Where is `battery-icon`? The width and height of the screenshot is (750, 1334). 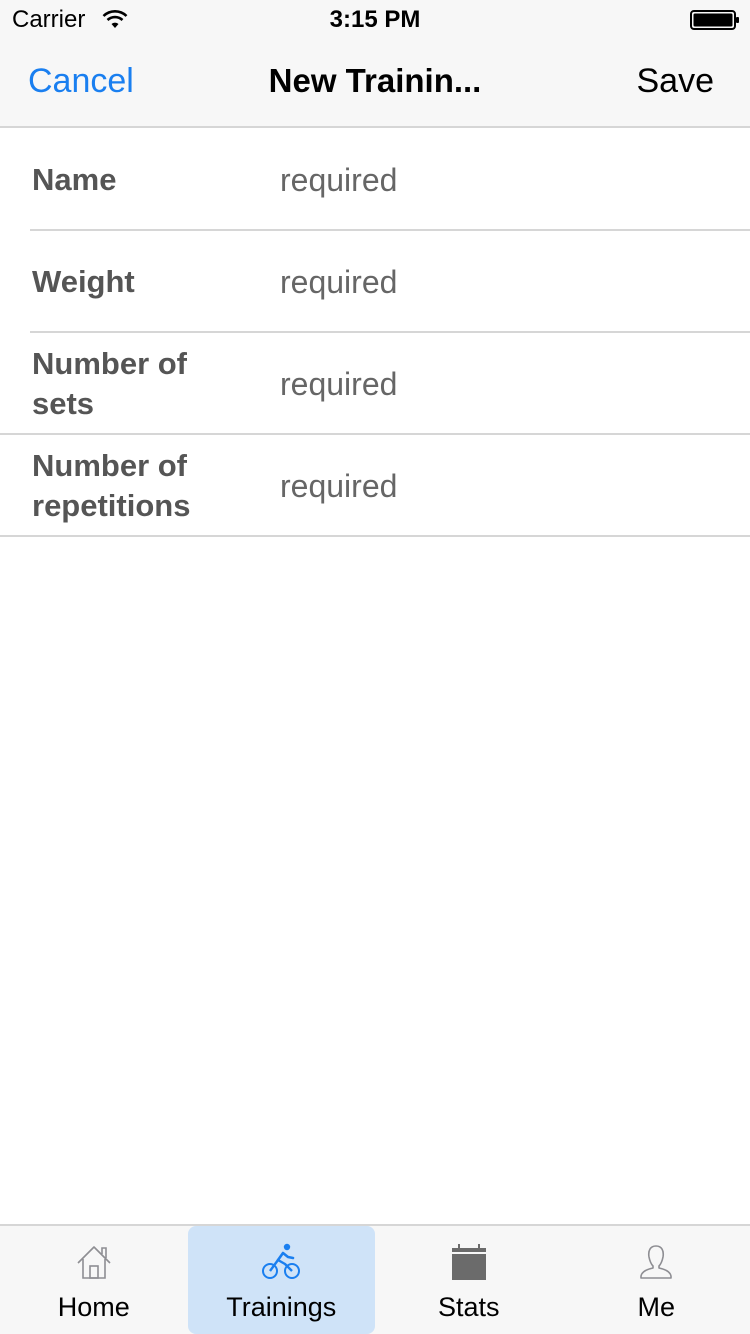 battery-icon is located at coordinates (714, 20).